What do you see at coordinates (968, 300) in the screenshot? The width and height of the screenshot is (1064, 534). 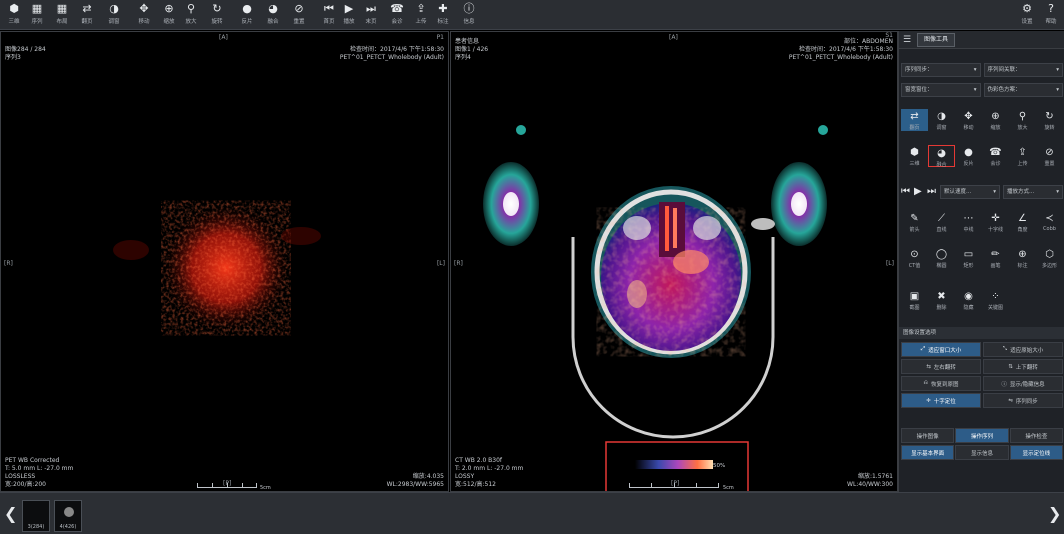 I see `tool-hide-button: ◉ 隐藏` at bounding box center [968, 300].